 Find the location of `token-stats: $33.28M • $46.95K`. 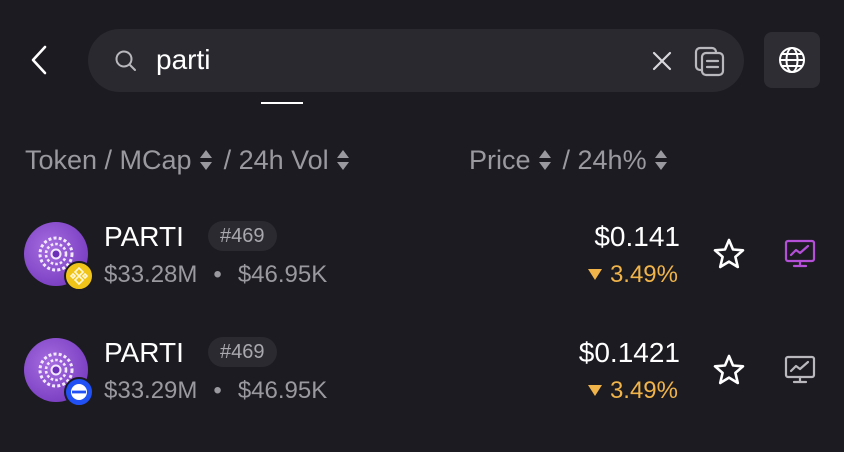

token-stats: $33.28M • $46.95K is located at coordinates (215, 275).